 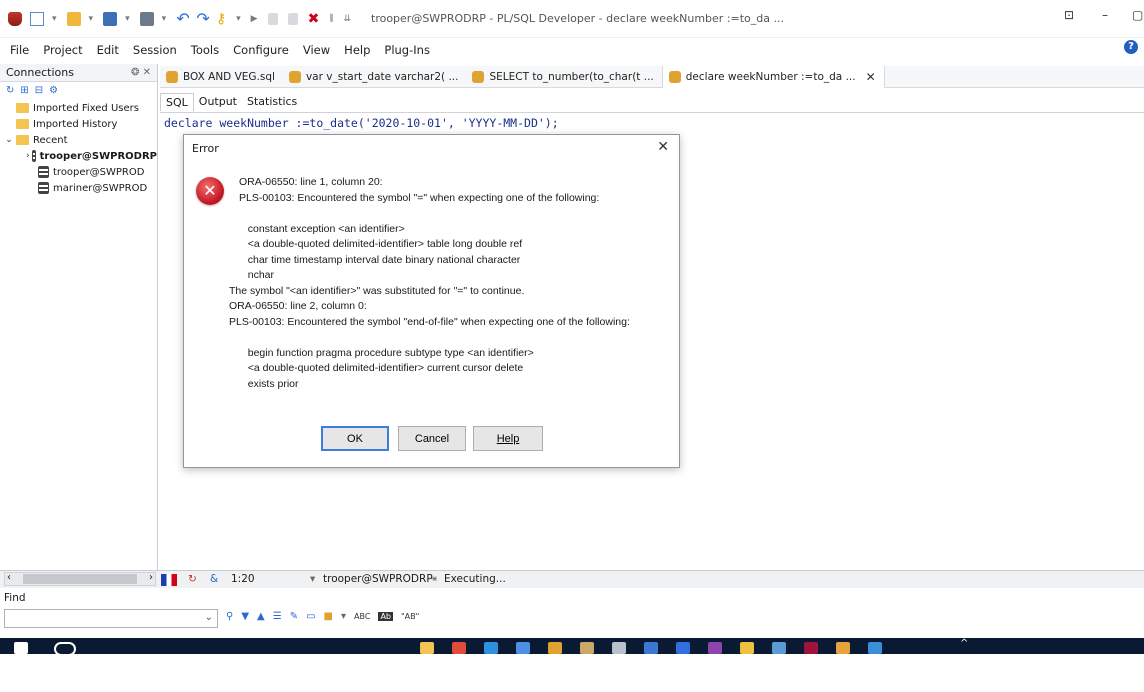 What do you see at coordinates (24, 90) in the screenshot?
I see `expand-all-icon: ⊞` at bounding box center [24, 90].